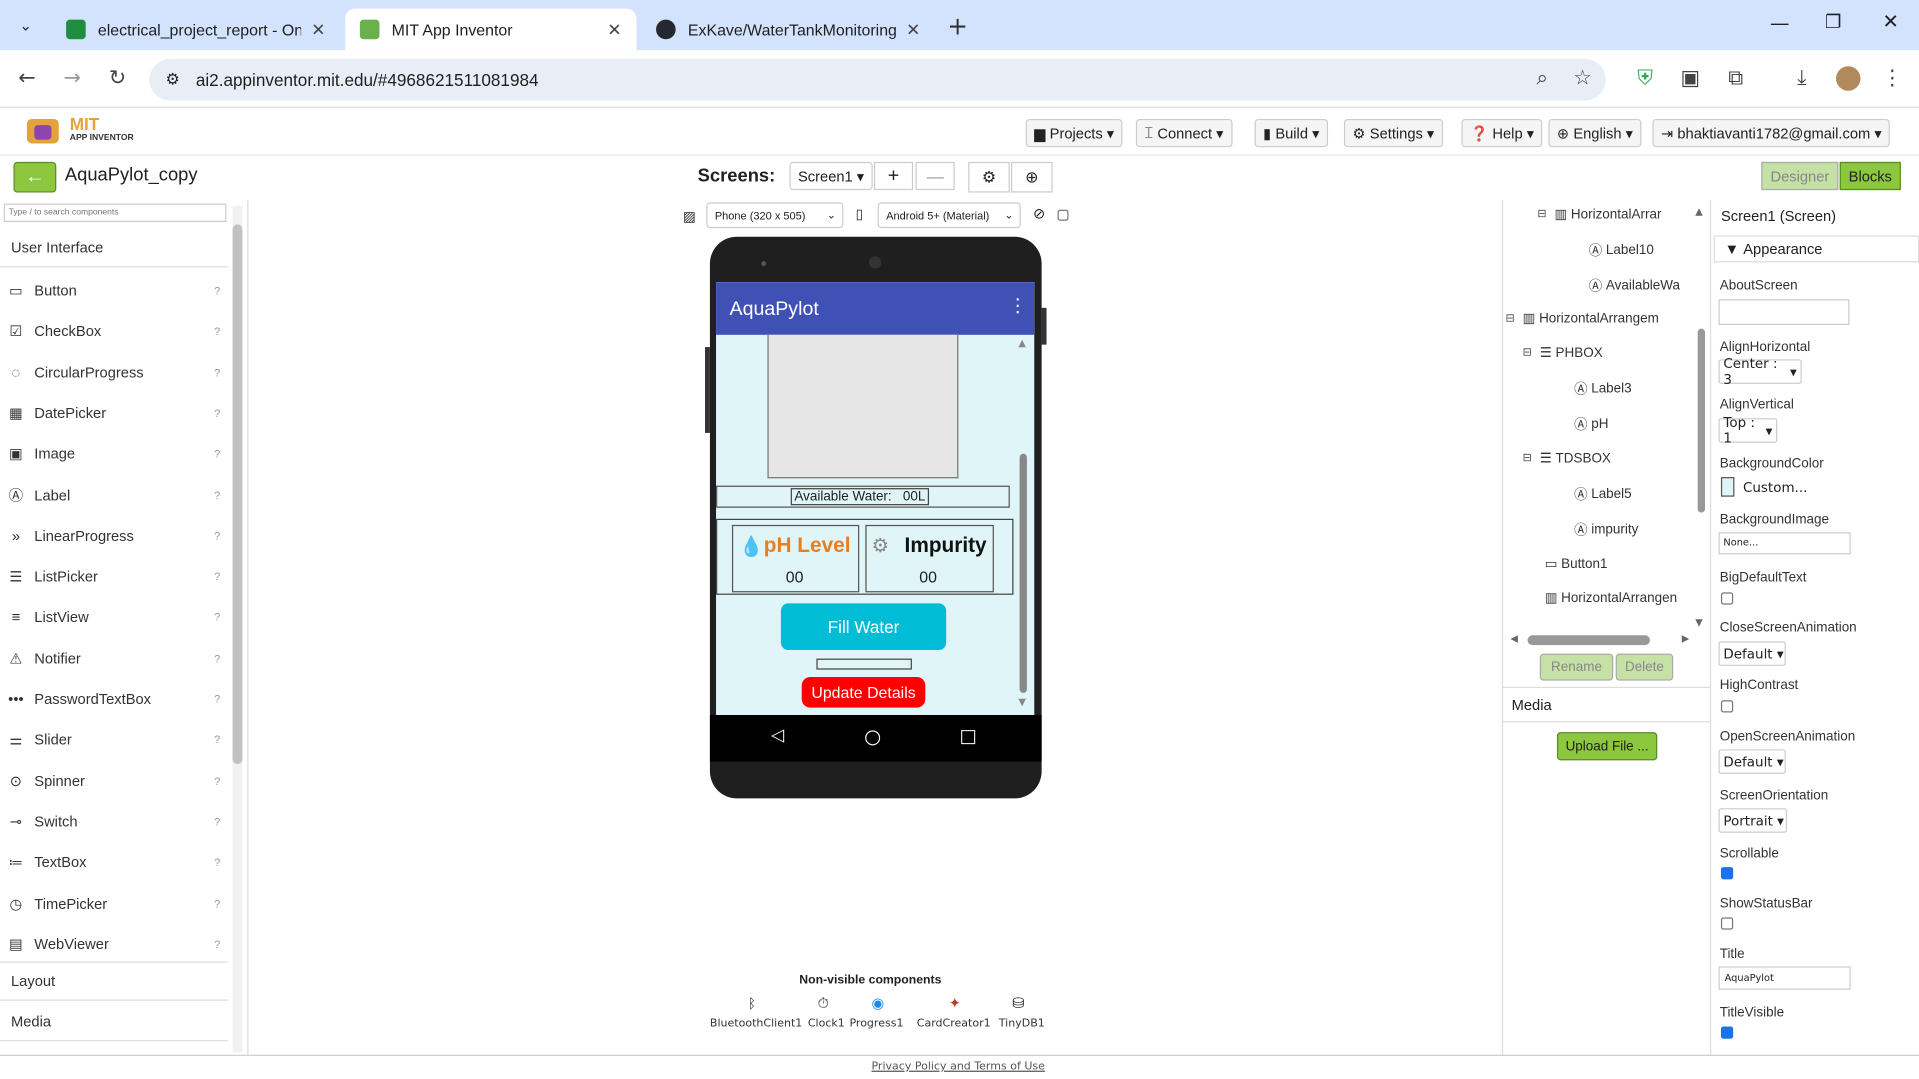 The height and width of the screenshot is (1079, 1919). What do you see at coordinates (1727, 1032) in the screenshot?
I see `title-visible-checkbox` at bounding box center [1727, 1032].